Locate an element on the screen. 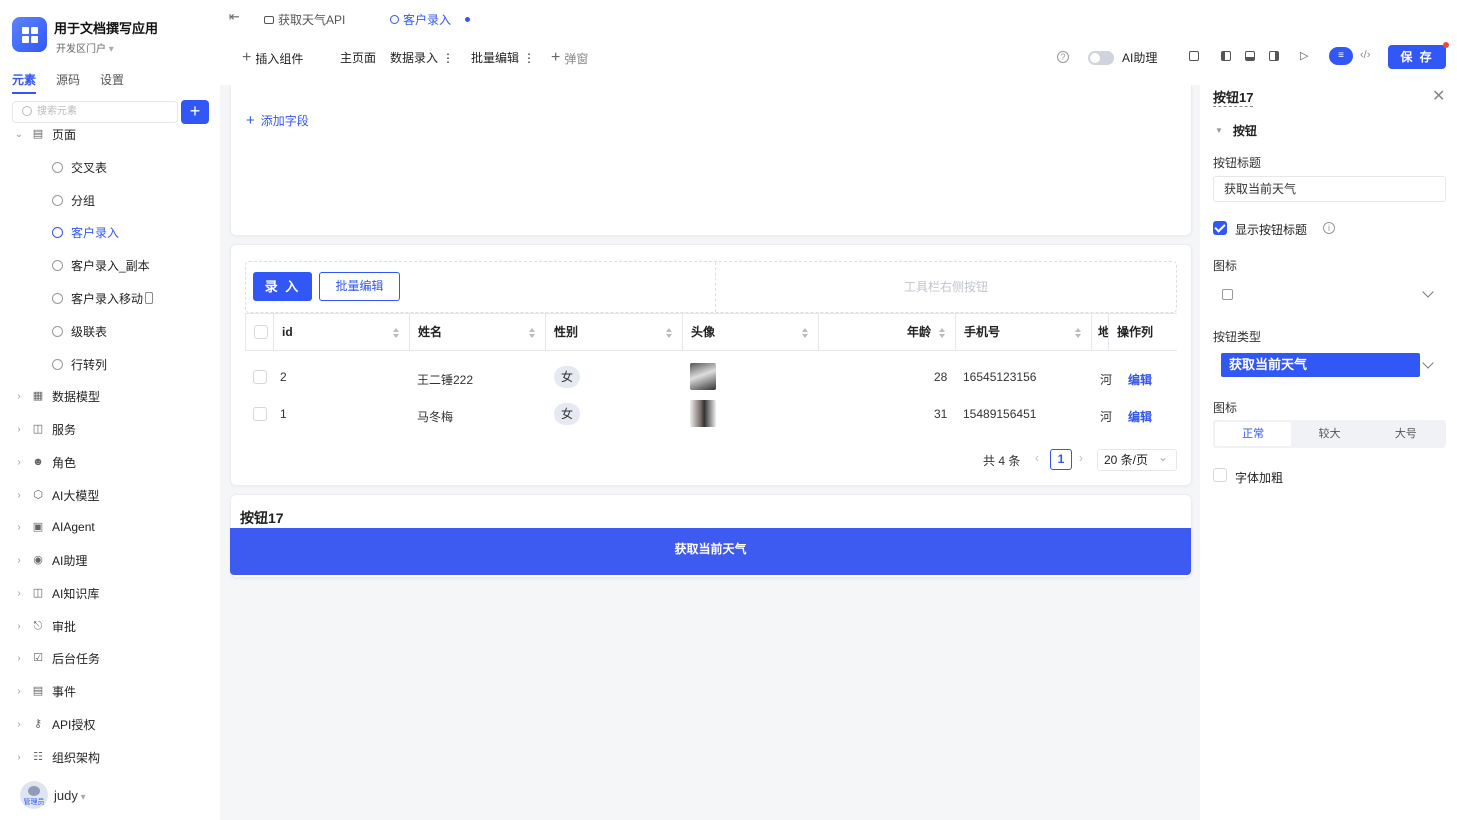 This screenshot has height=820, width=1457. section-header-button: ▼ 按钮 is located at coordinates (1236, 130).